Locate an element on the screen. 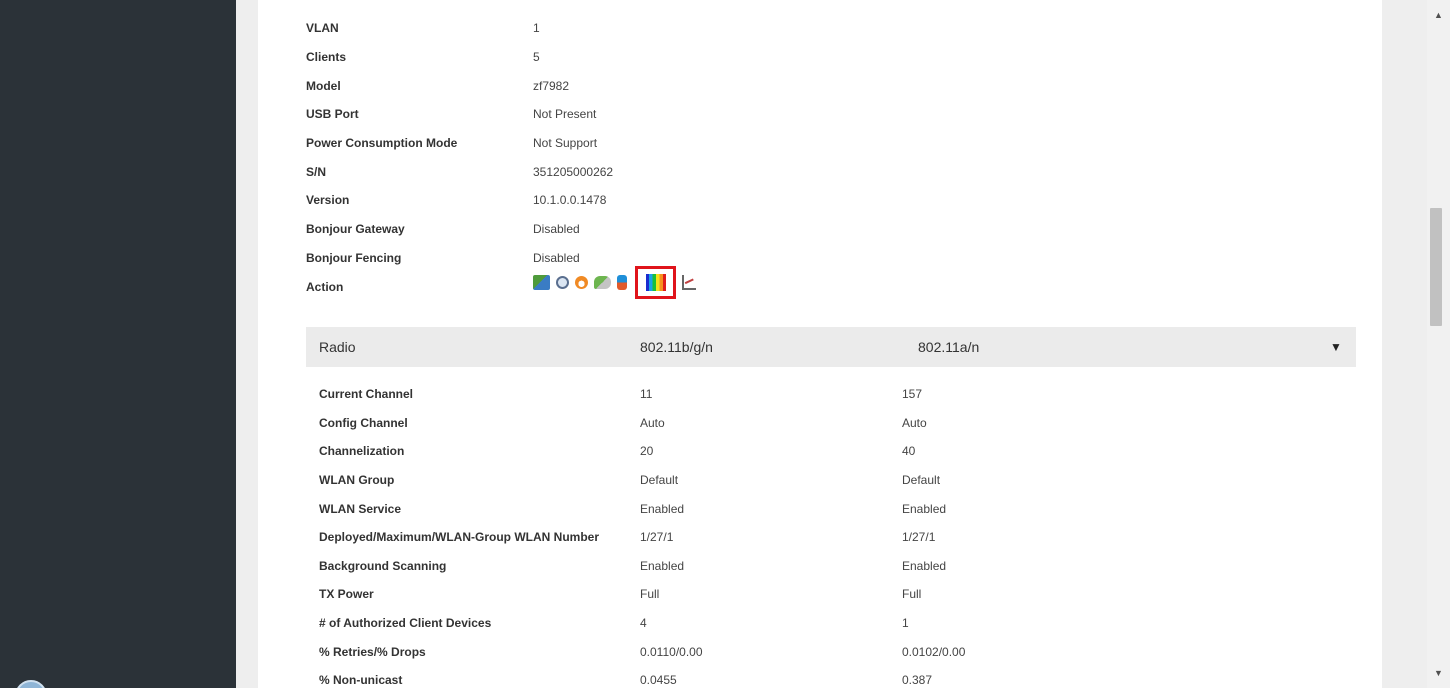 The image size is (1450, 688). chat-icon is located at coordinates (602, 283).